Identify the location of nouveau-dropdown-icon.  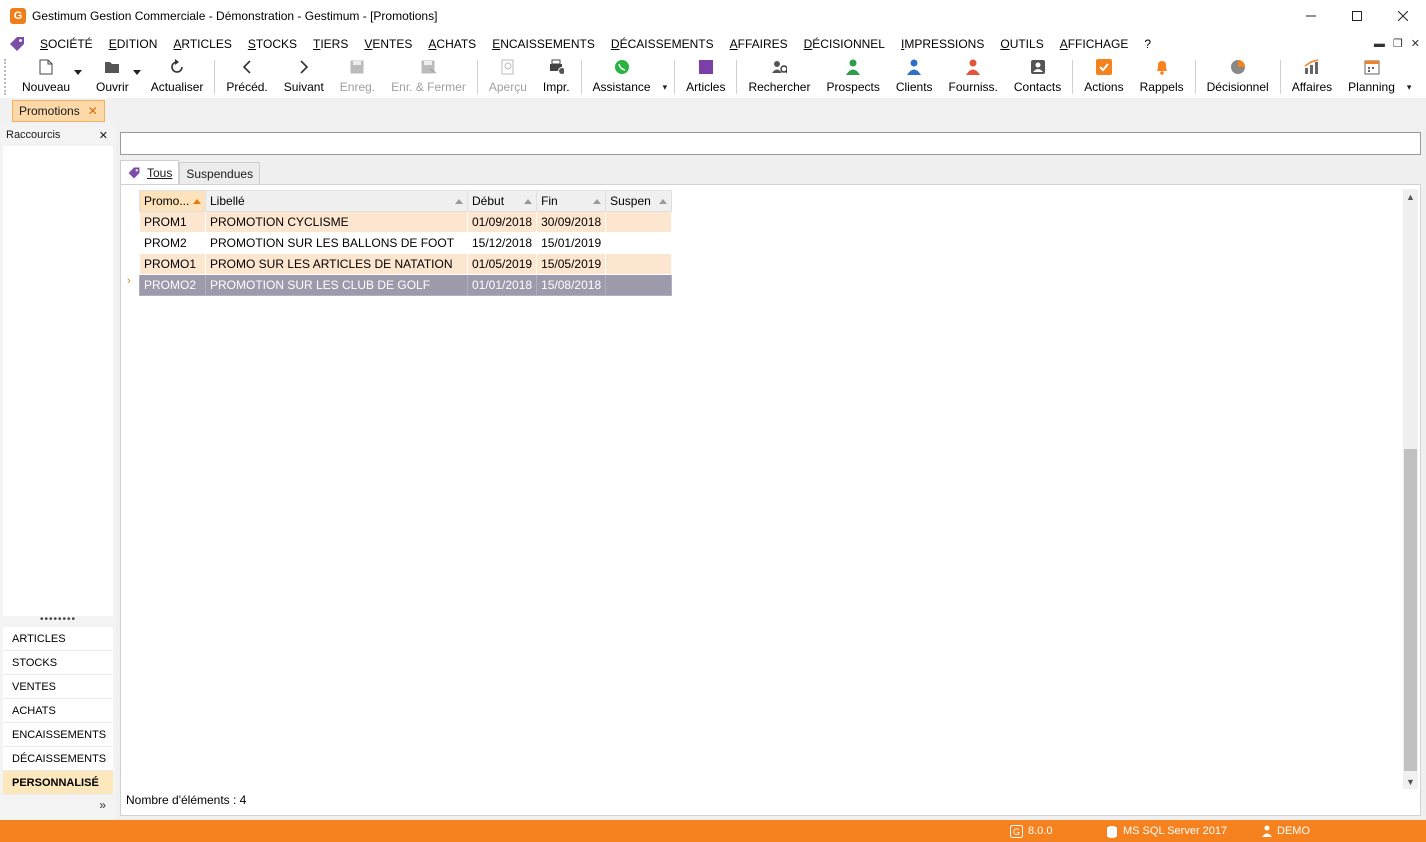
(78, 72).